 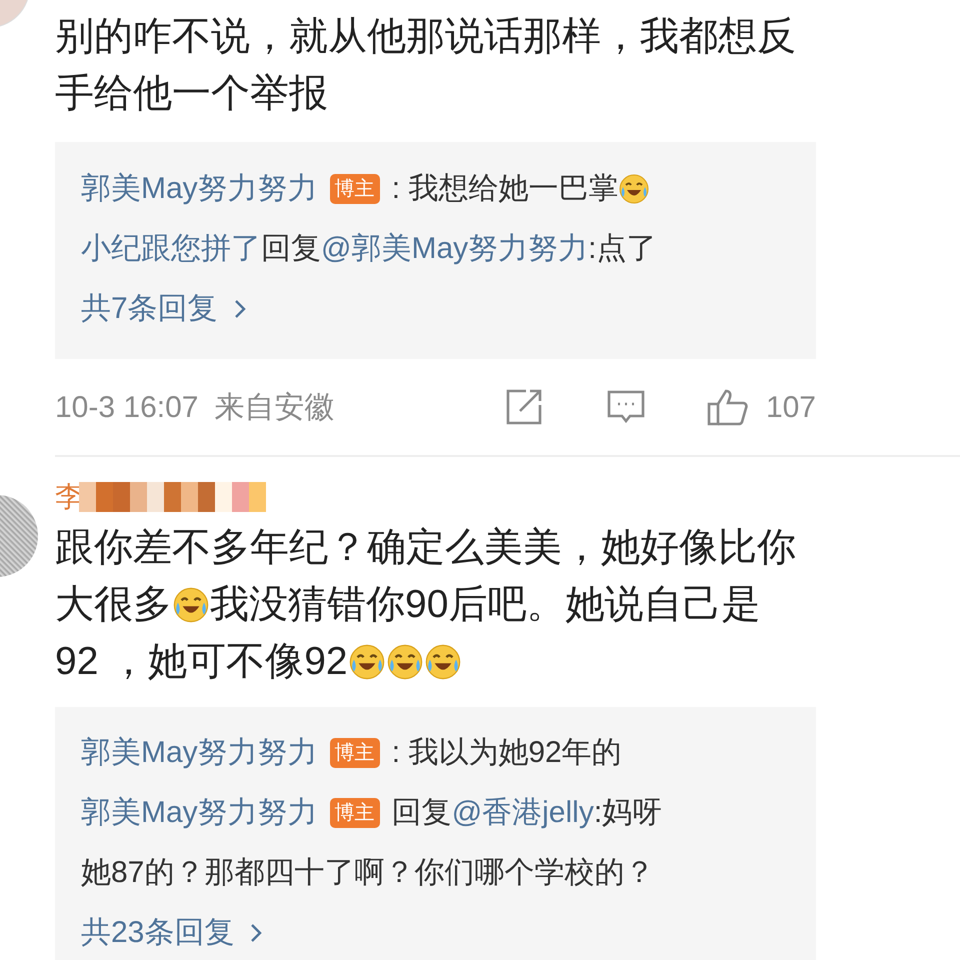 What do you see at coordinates (191, 93) in the screenshot?
I see `comment-text: 手给他一个举报` at bounding box center [191, 93].